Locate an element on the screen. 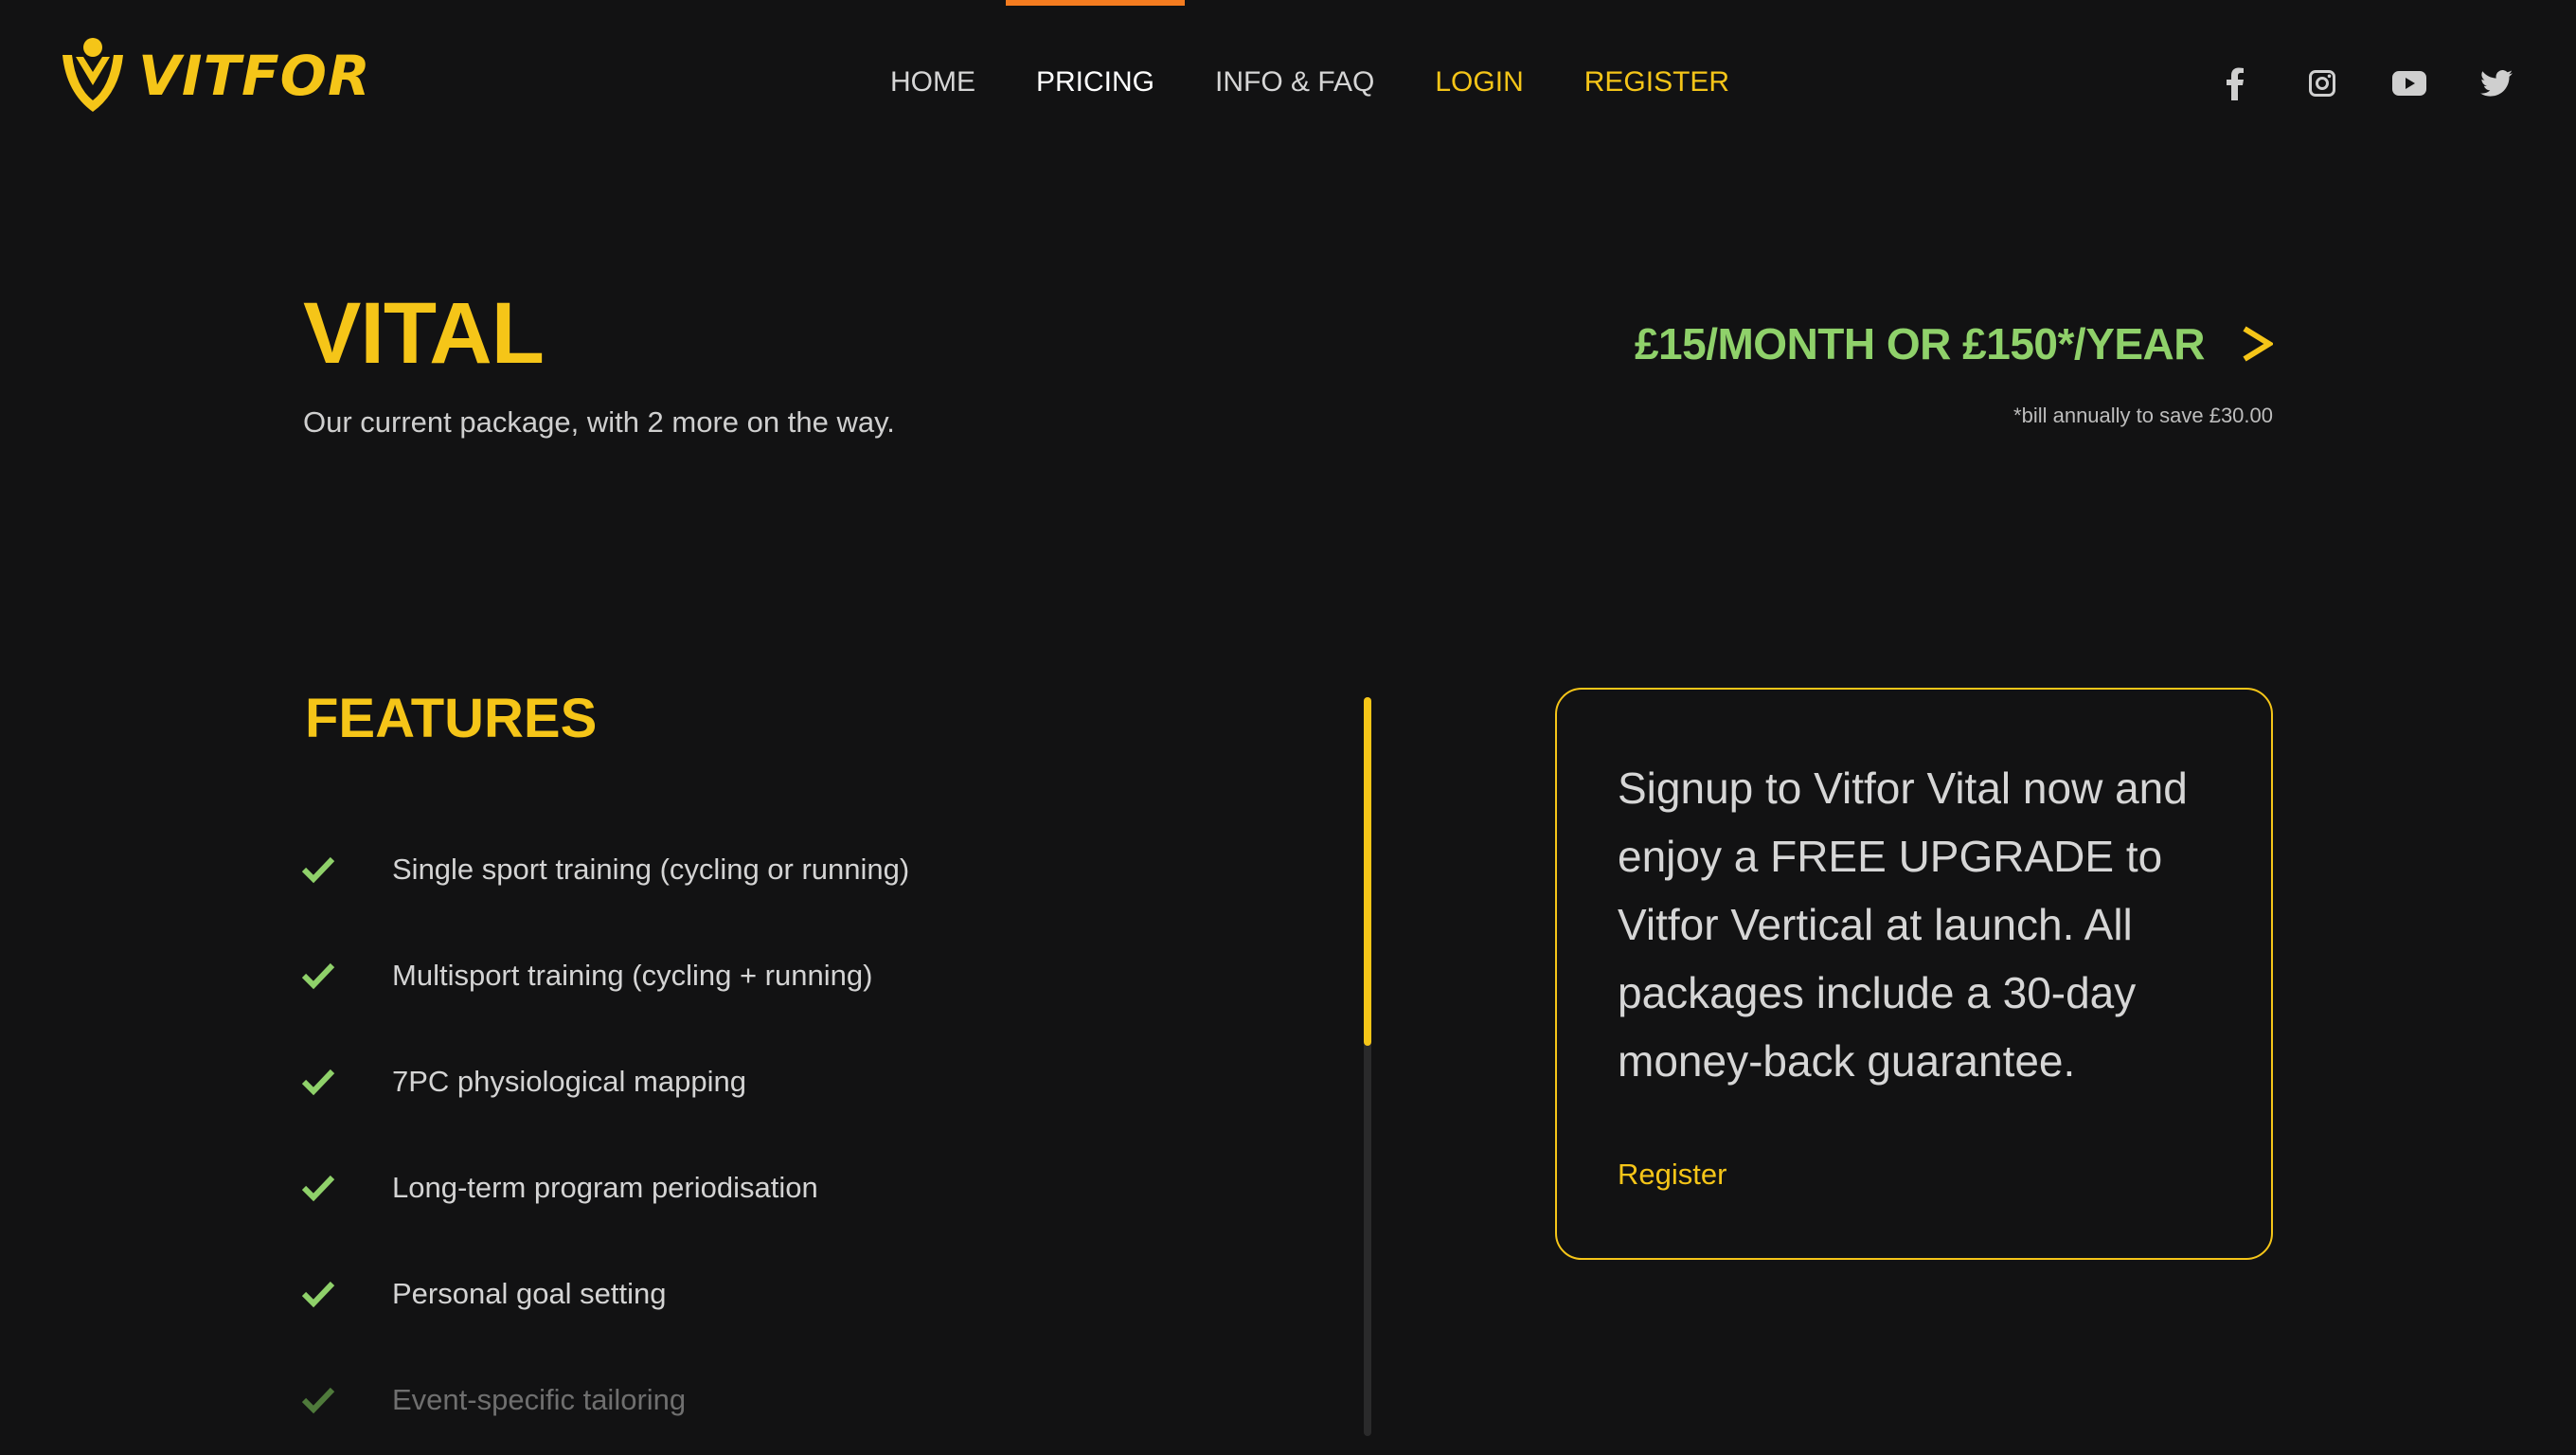  twitter-icon is located at coordinates (2496, 83).